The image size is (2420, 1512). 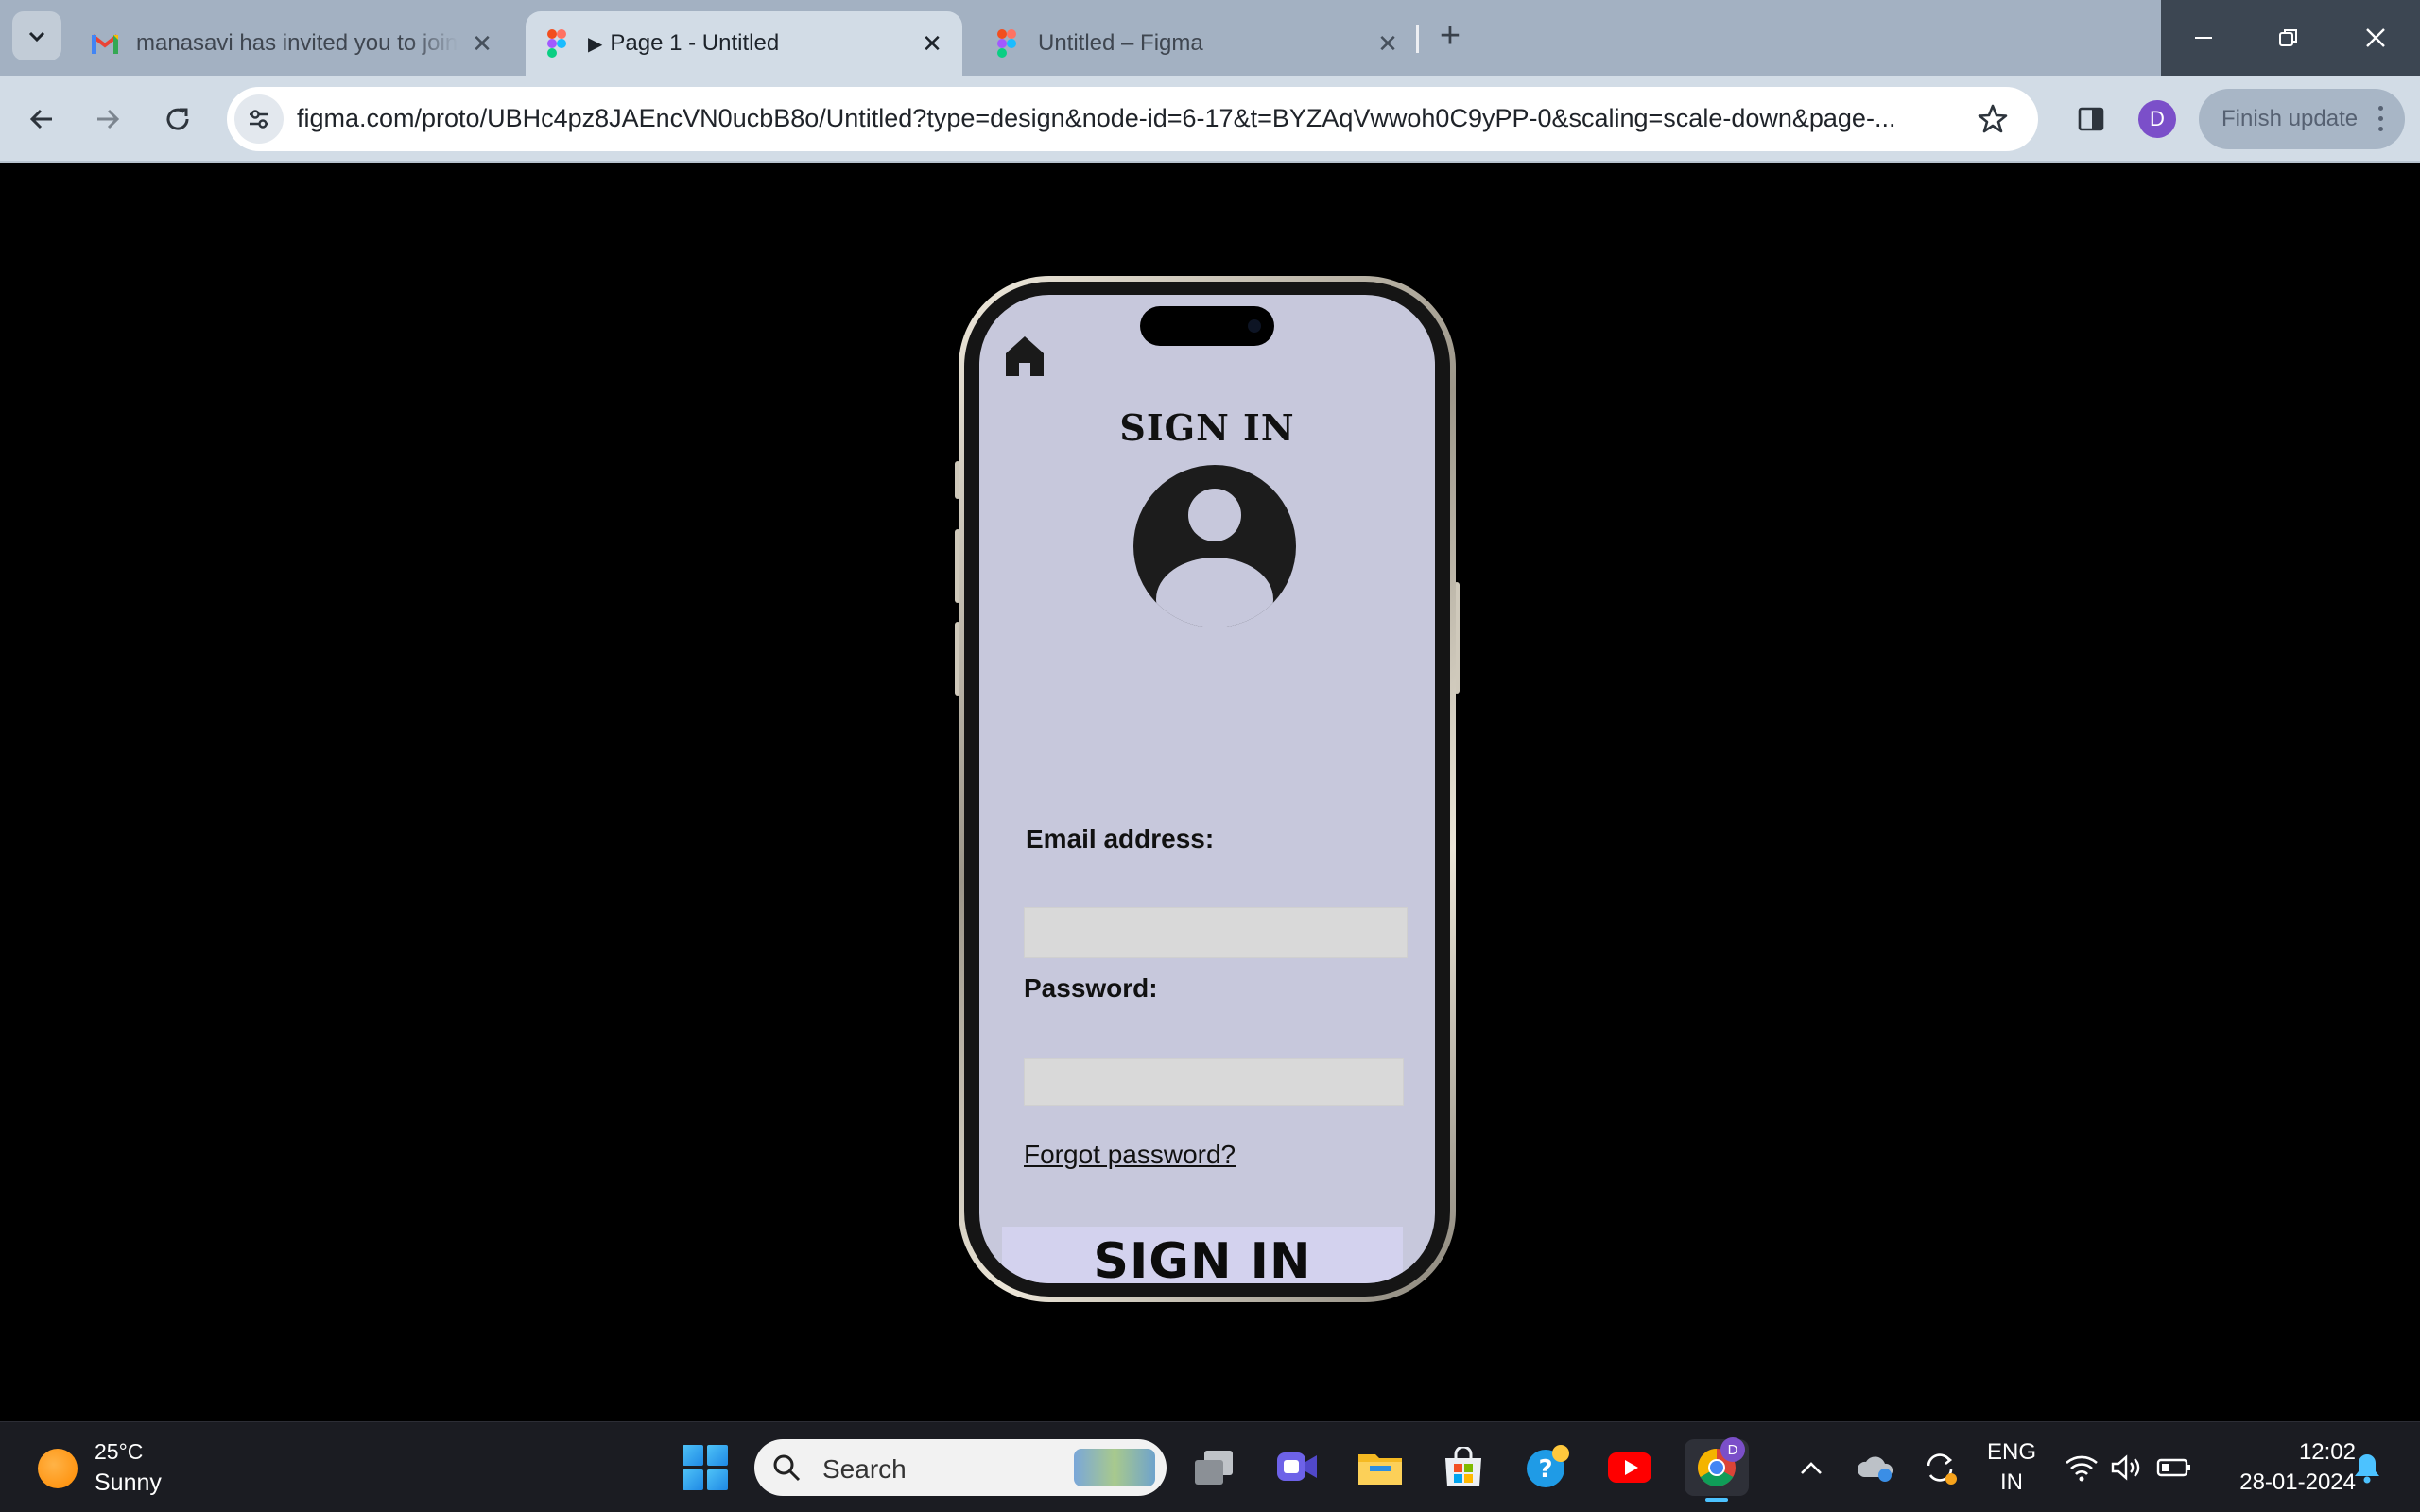 I want to click on password-label: Password:, so click(x=1091, y=988).